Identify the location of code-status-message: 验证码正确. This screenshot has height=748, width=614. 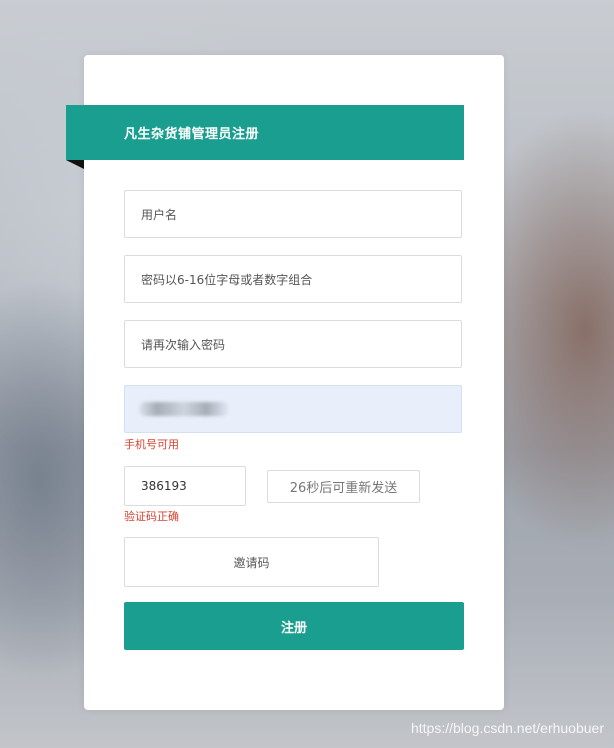
(151, 516).